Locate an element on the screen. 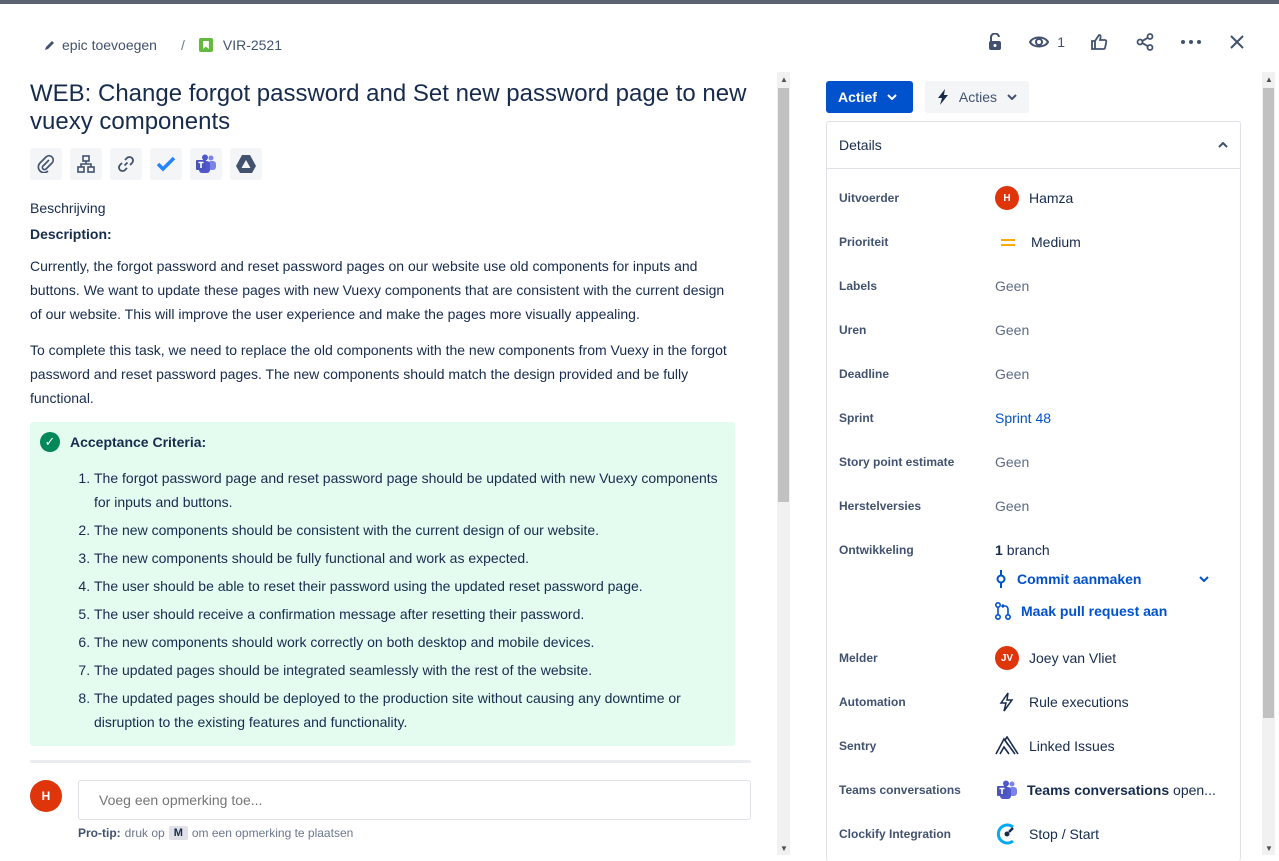  shortcut-key: M is located at coordinates (178, 833).